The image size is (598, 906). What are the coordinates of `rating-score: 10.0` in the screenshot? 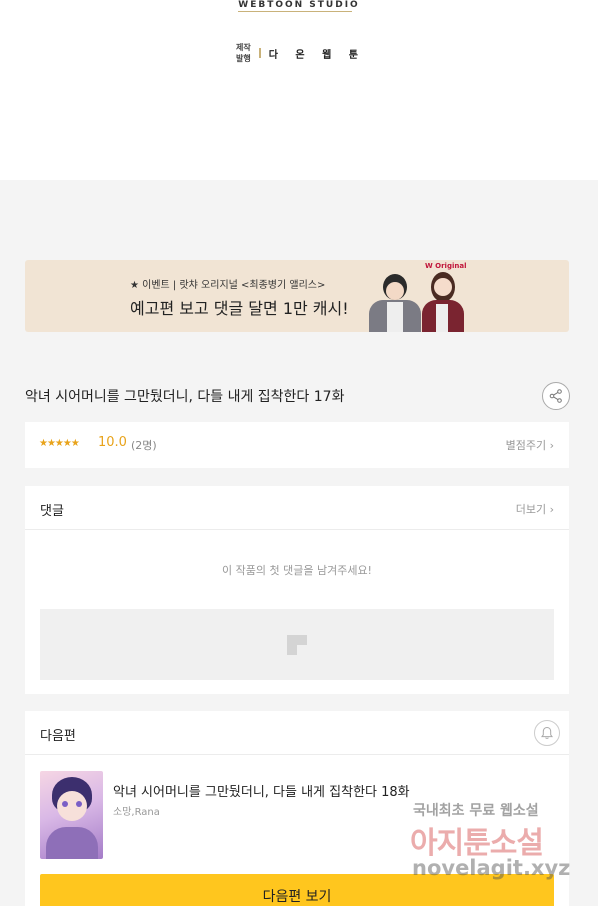 It's located at (112, 442).